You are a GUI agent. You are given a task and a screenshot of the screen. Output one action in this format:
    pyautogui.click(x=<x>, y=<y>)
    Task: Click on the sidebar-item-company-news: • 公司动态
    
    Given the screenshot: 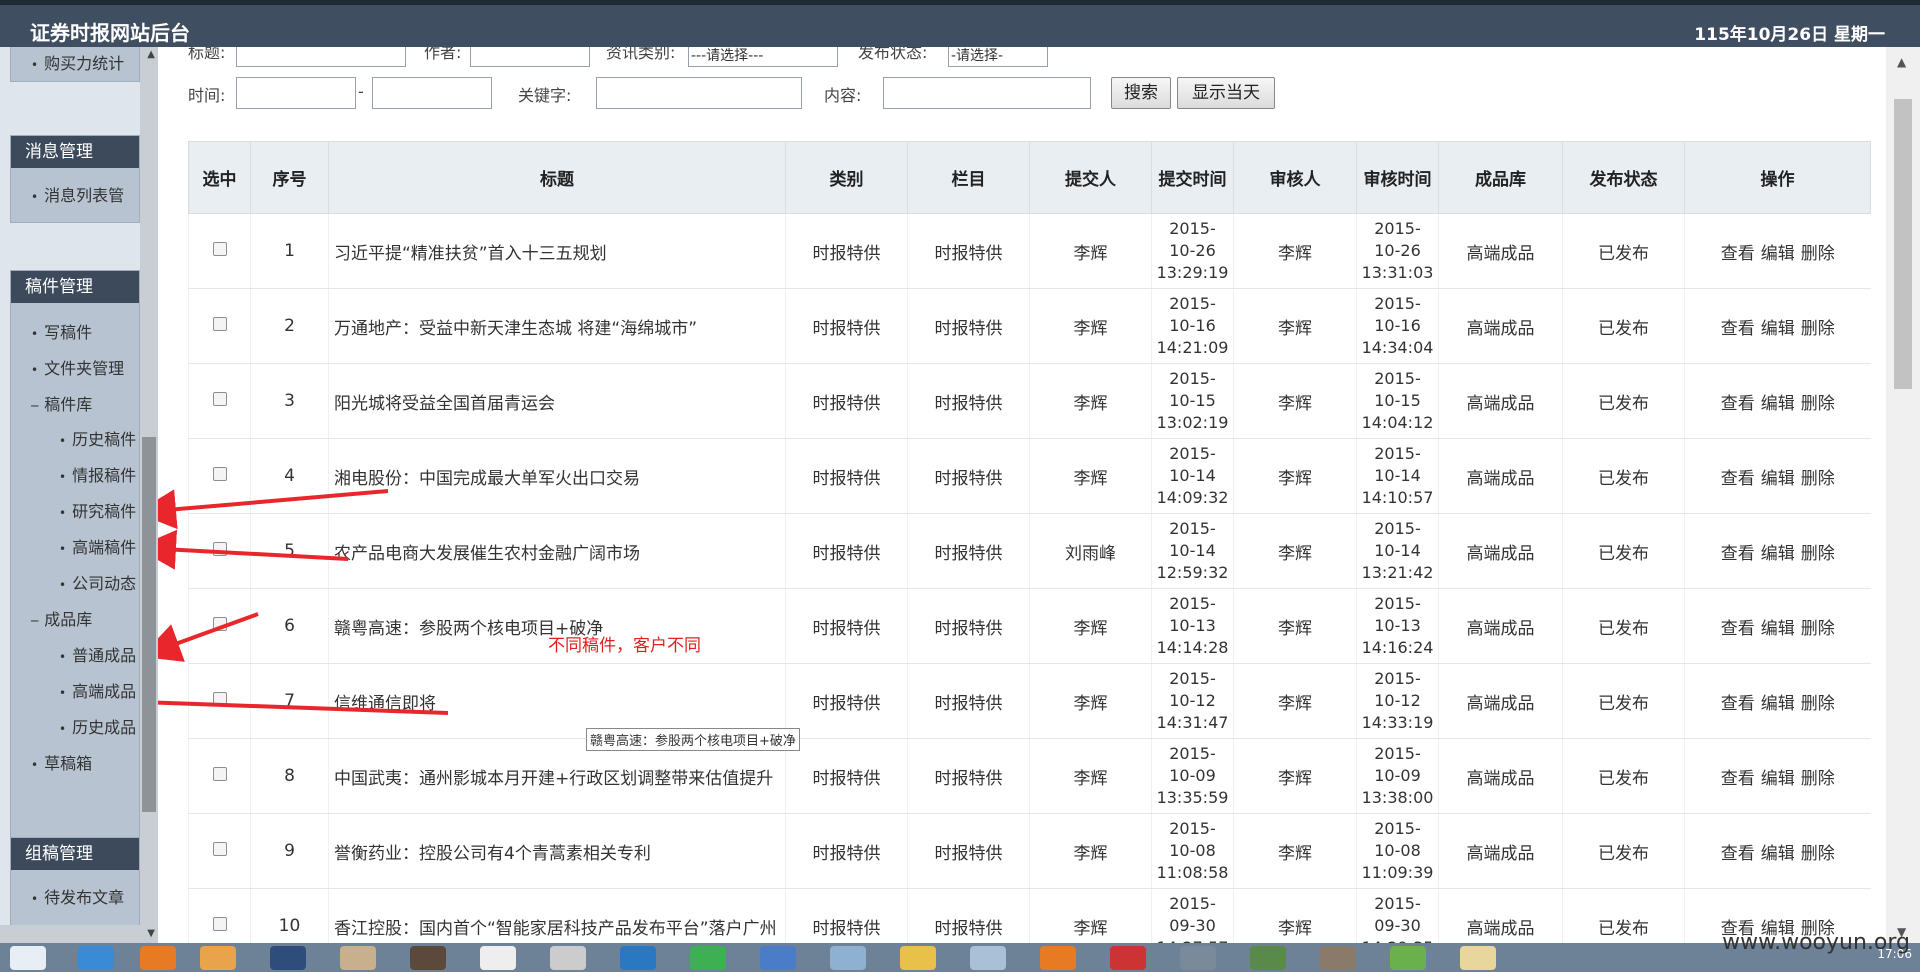 What is the action you would take?
    pyautogui.click(x=97, y=582)
    